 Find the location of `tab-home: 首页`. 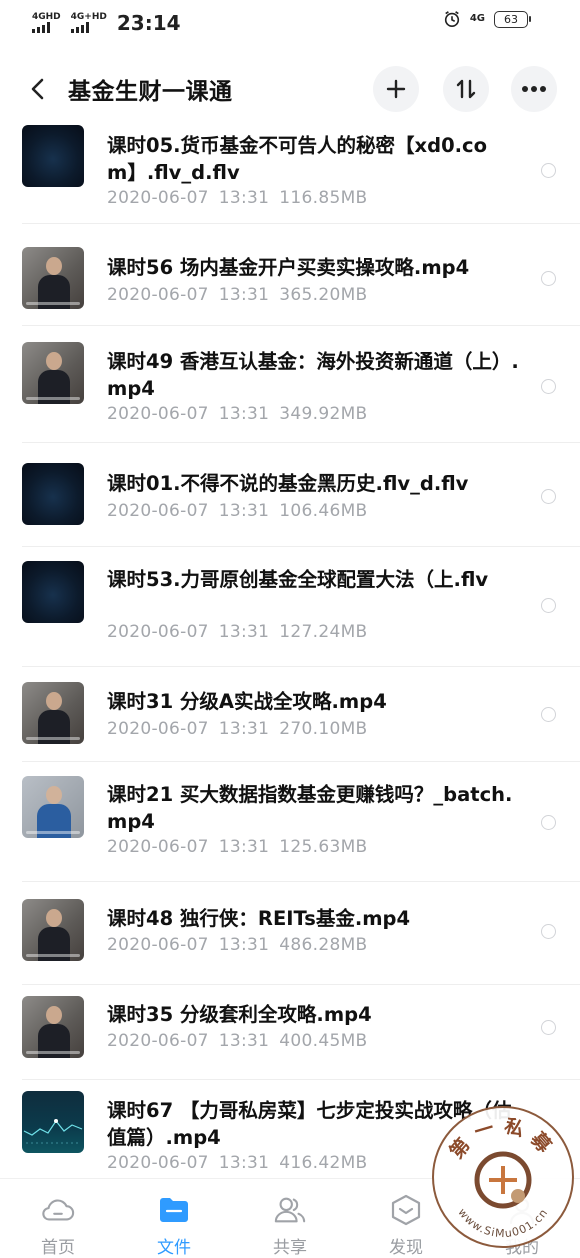

tab-home: 首页 is located at coordinates (58, 1218).